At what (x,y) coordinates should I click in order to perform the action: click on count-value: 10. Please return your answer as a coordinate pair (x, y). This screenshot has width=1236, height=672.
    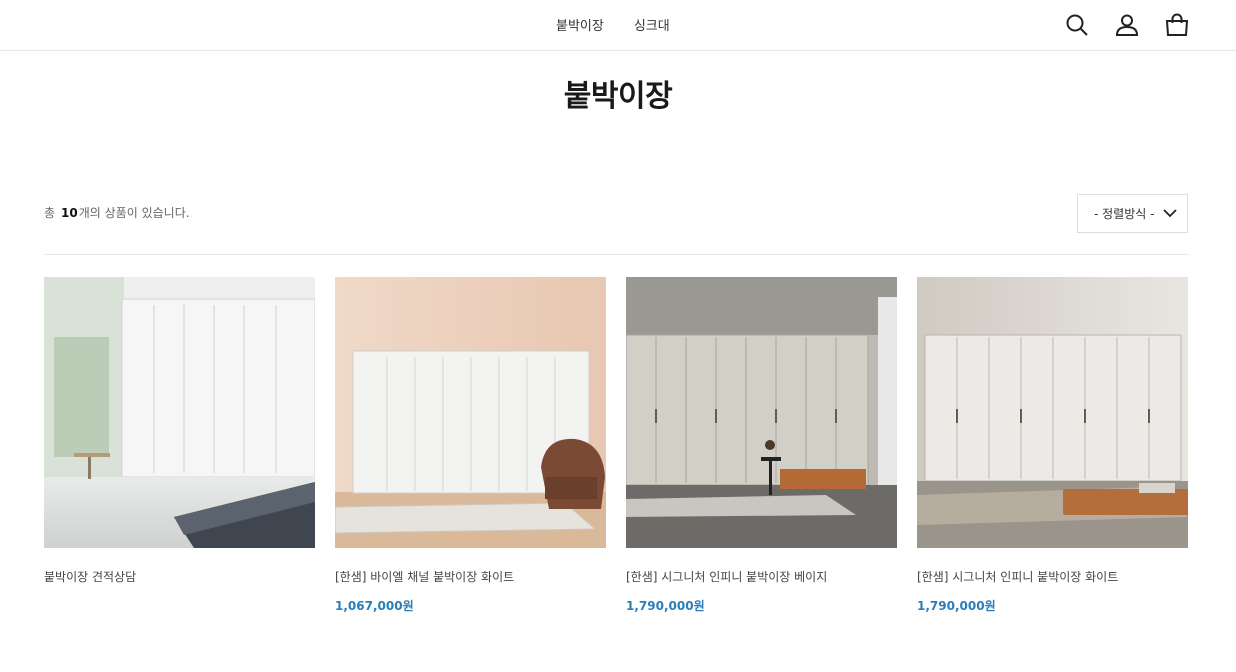
    Looking at the image, I should click on (69, 213).